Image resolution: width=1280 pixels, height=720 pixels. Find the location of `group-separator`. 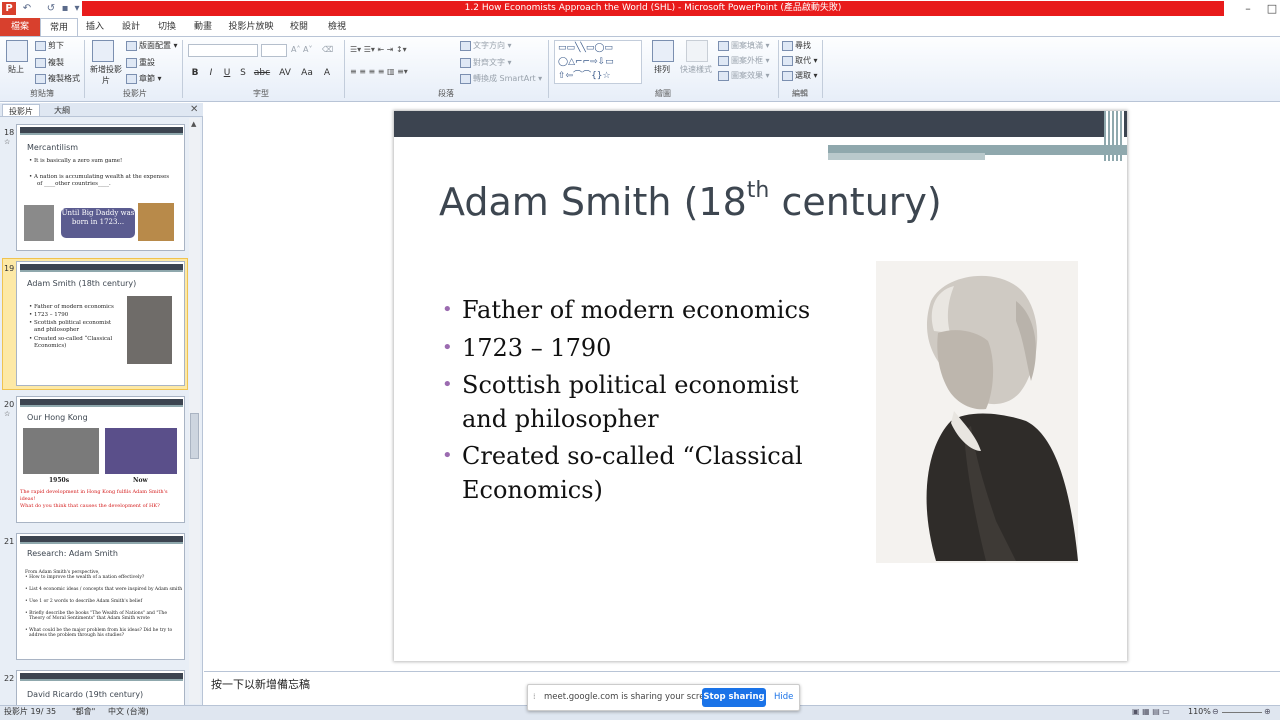

group-separator is located at coordinates (822, 69).